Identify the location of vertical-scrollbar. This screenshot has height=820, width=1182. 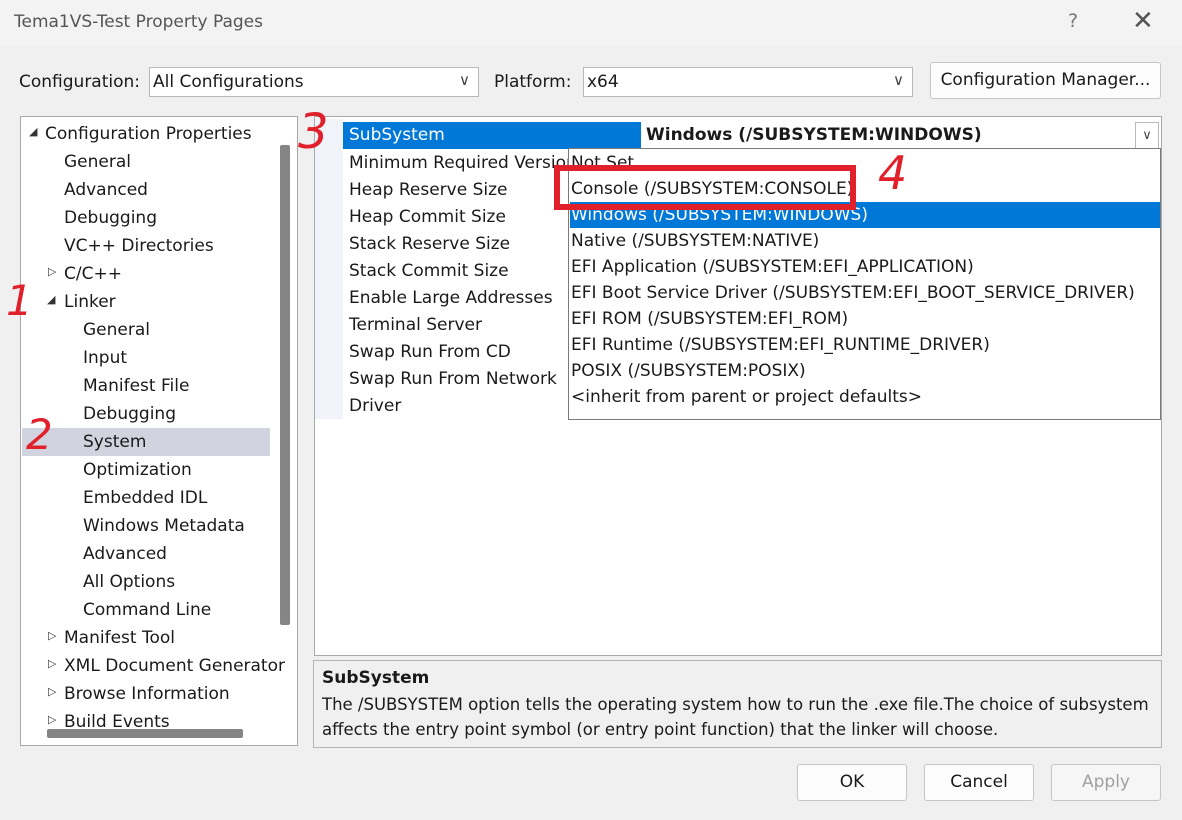
(285, 385).